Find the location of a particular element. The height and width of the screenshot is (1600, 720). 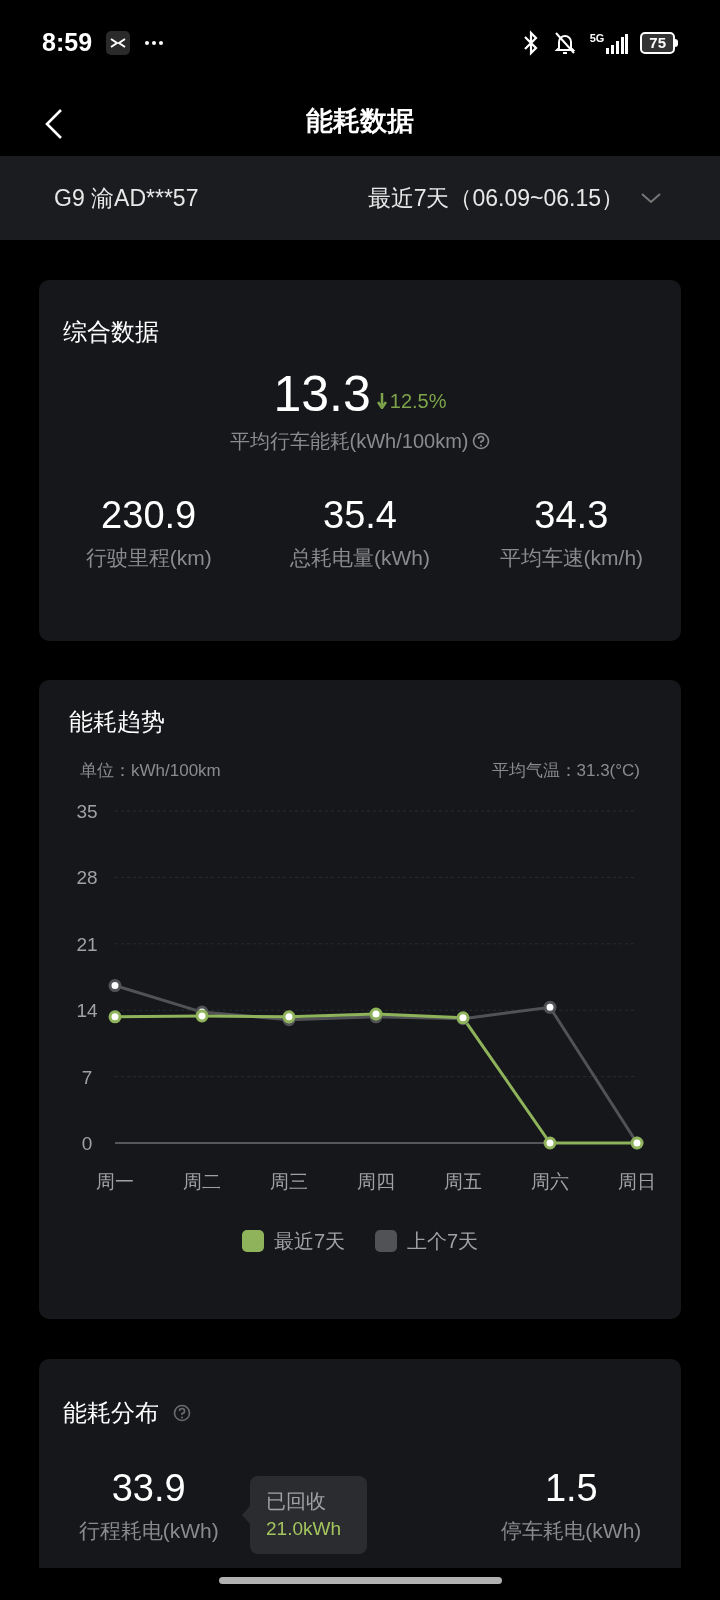

legend-label: 上个7天 is located at coordinates (443, 1241).